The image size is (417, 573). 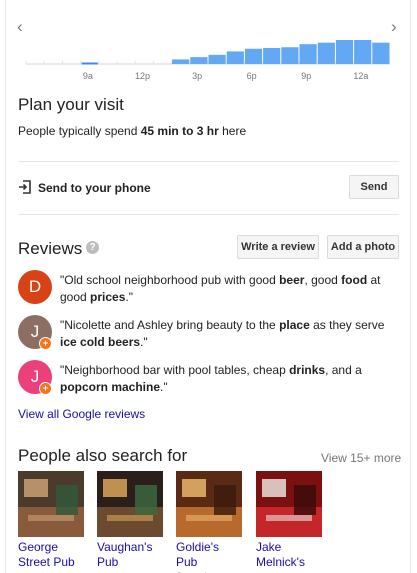 I want to click on help-icon: ?, so click(x=92, y=247).